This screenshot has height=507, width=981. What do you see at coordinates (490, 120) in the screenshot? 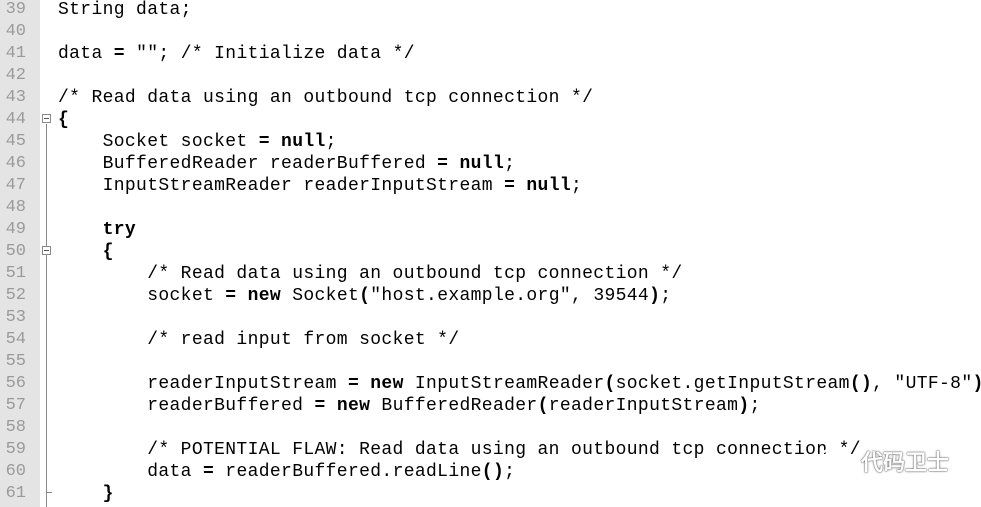
I see `code-line: 44 {` at bounding box center [490, 120].